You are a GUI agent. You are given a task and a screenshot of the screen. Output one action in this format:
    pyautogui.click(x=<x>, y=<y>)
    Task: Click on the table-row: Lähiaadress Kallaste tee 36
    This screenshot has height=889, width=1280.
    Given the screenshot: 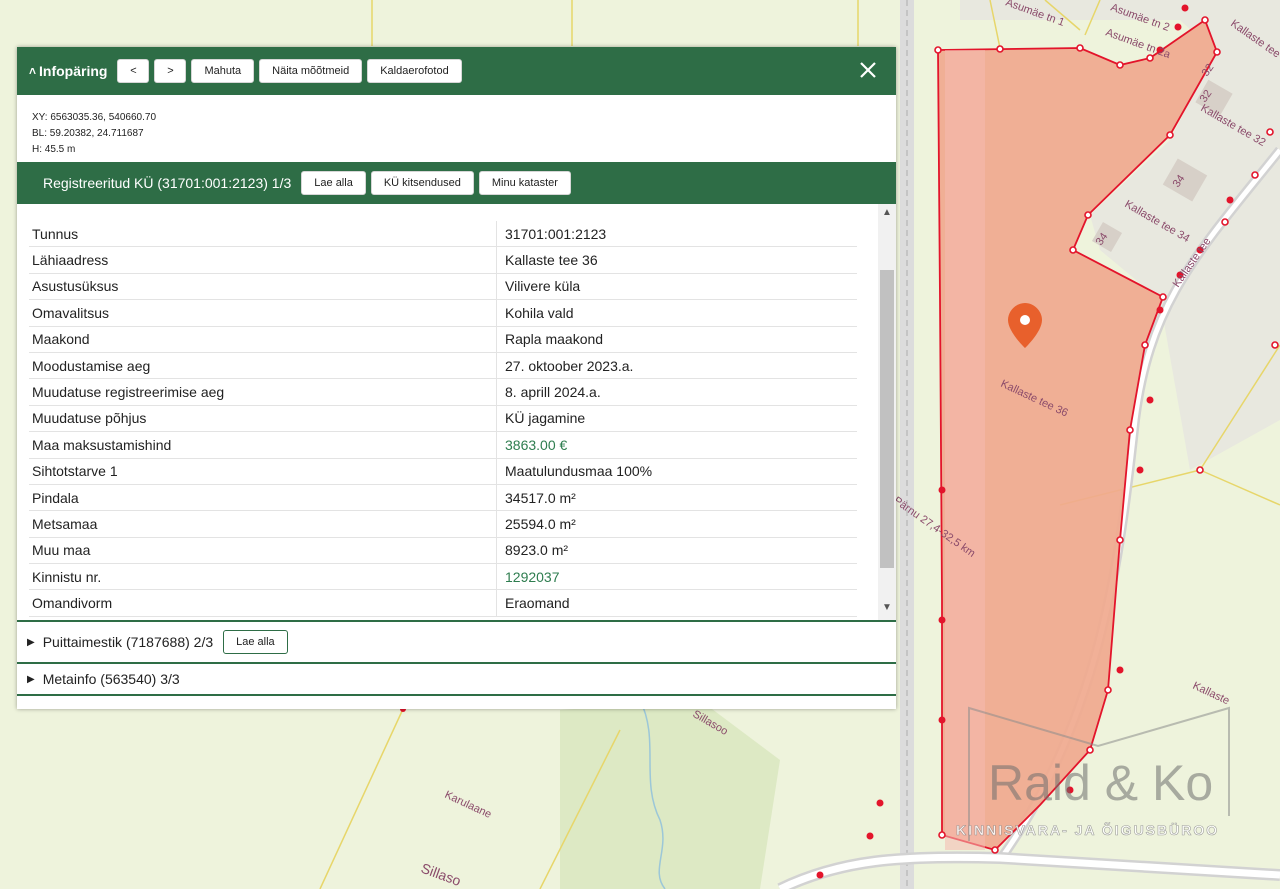 What is the action you would take?
    pyautogui.click(x=443, y=260)
    